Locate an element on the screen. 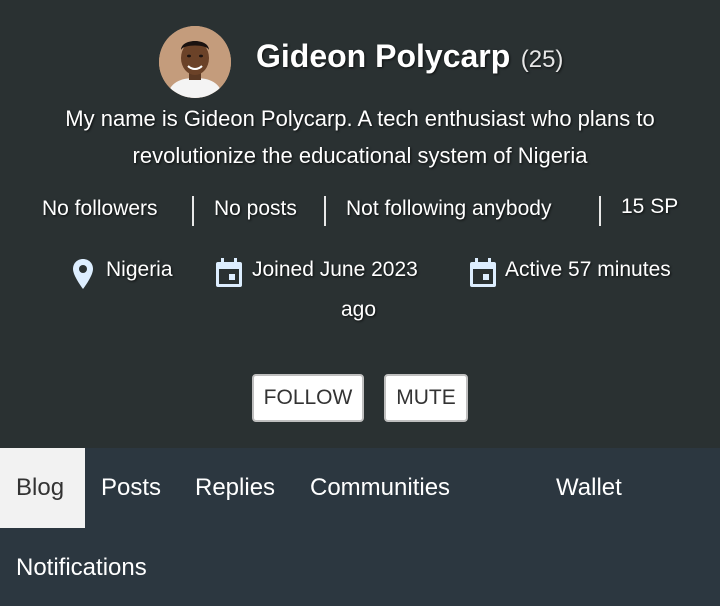  last-active-line1: Active 57 minutes is located at coordinates (588, 269).